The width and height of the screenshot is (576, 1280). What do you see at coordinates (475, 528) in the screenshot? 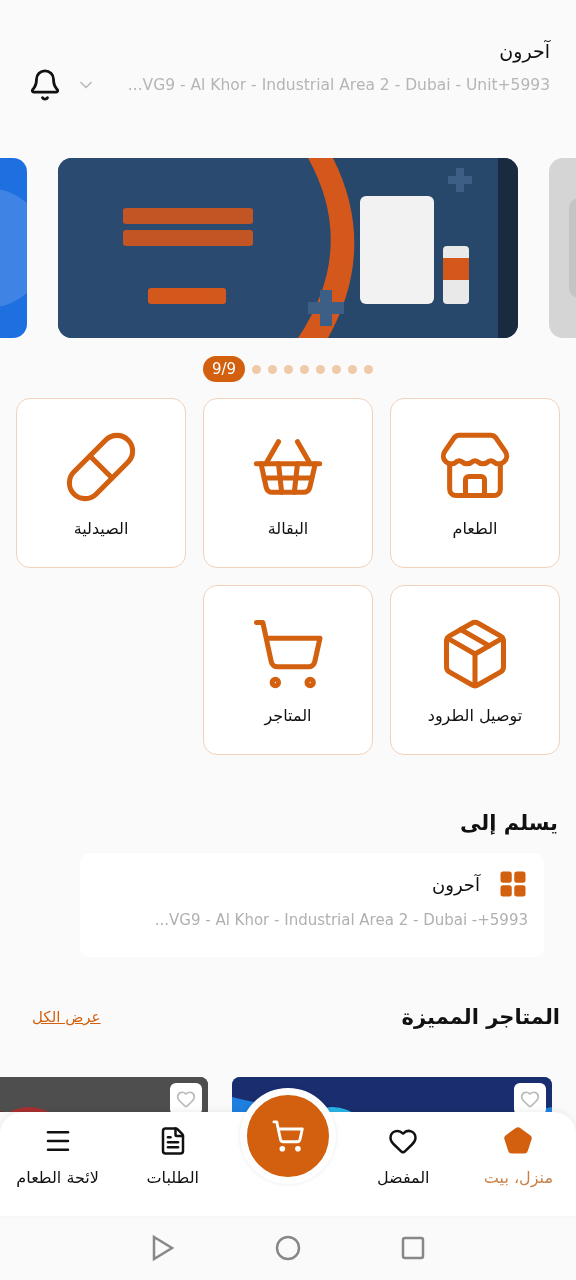
I see `category-label: الطعام` at bounding box center [475, 528].